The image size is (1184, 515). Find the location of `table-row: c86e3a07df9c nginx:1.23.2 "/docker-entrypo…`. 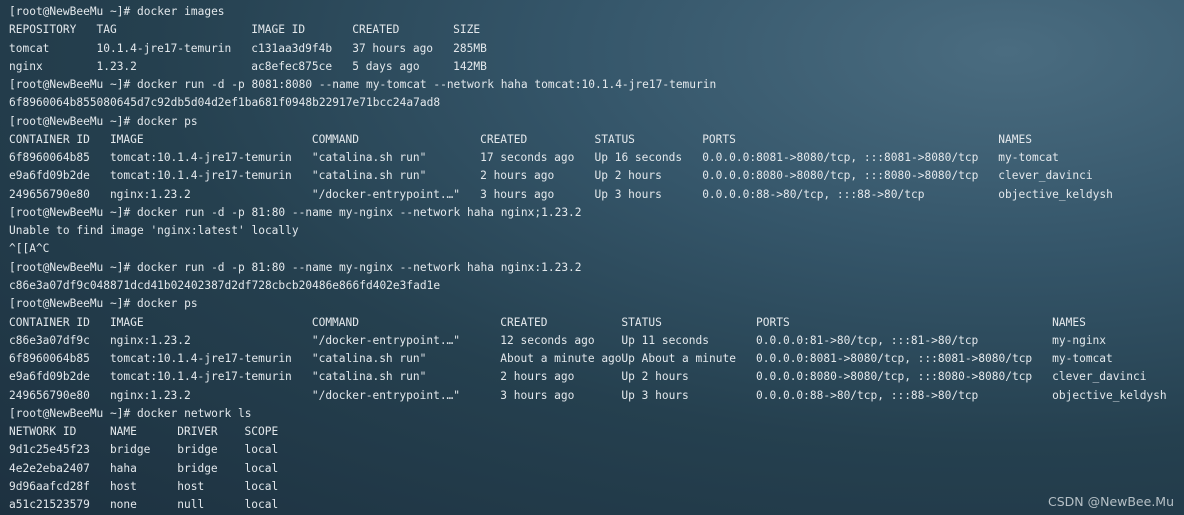

table-row: c86e3a07df9c nginx:1.23.2 "/docker-entrypo… is located at coordinates (596, 341).